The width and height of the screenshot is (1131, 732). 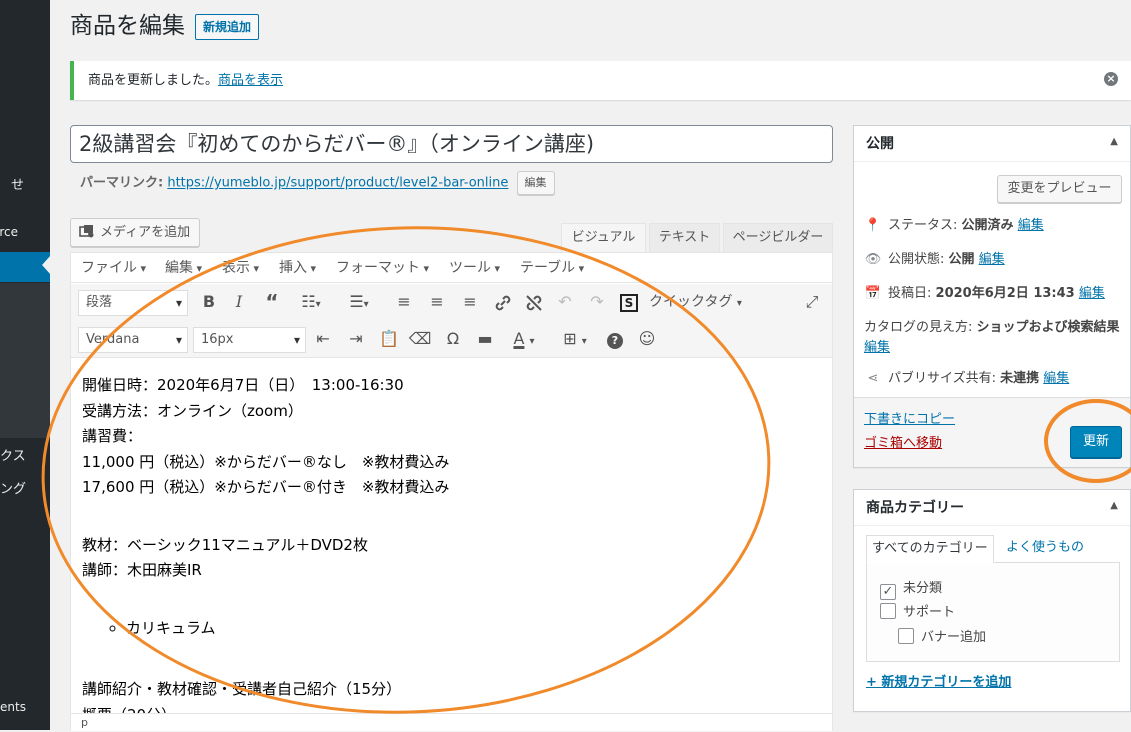 I want to click on numbered-list-icon: ☰▾, so click(x=359, y=302).